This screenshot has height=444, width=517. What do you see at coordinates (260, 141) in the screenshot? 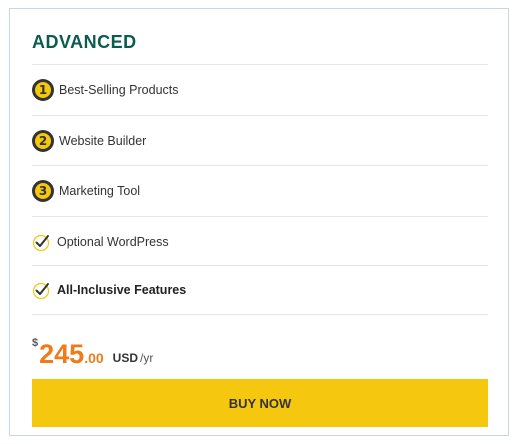
I see `feature-item-website-builder: 2 Website Builder` at bounding box center [260, 141].